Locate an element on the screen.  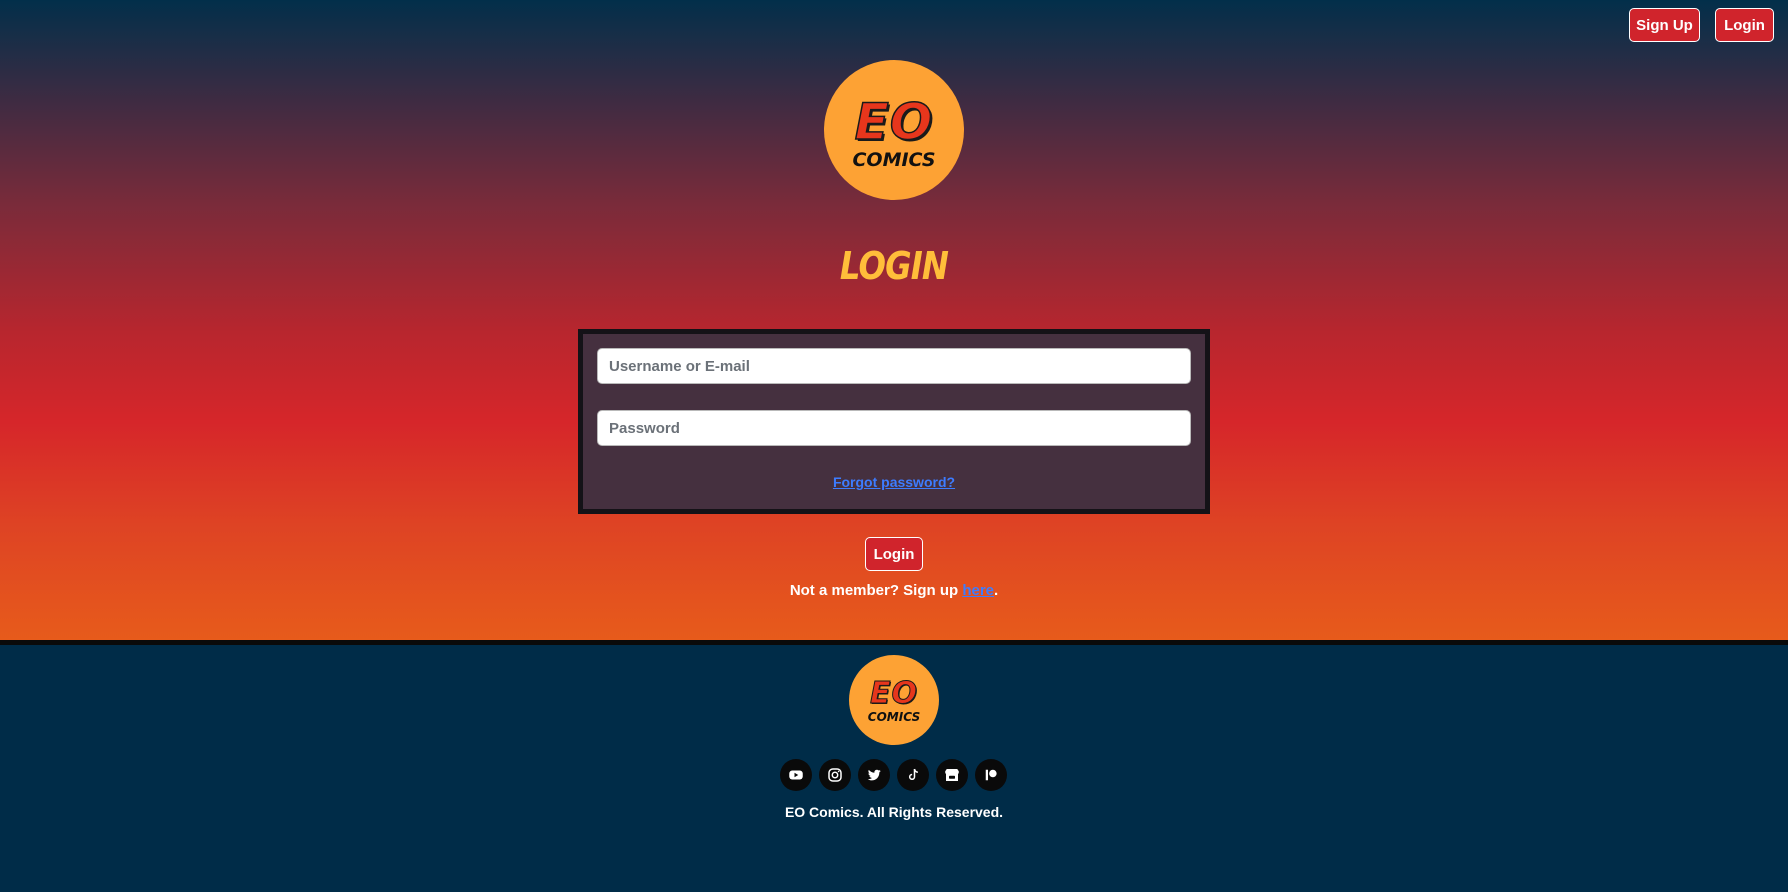
signup-prompt: Not a member? Sign up here. is located at coordinates (894, 590).